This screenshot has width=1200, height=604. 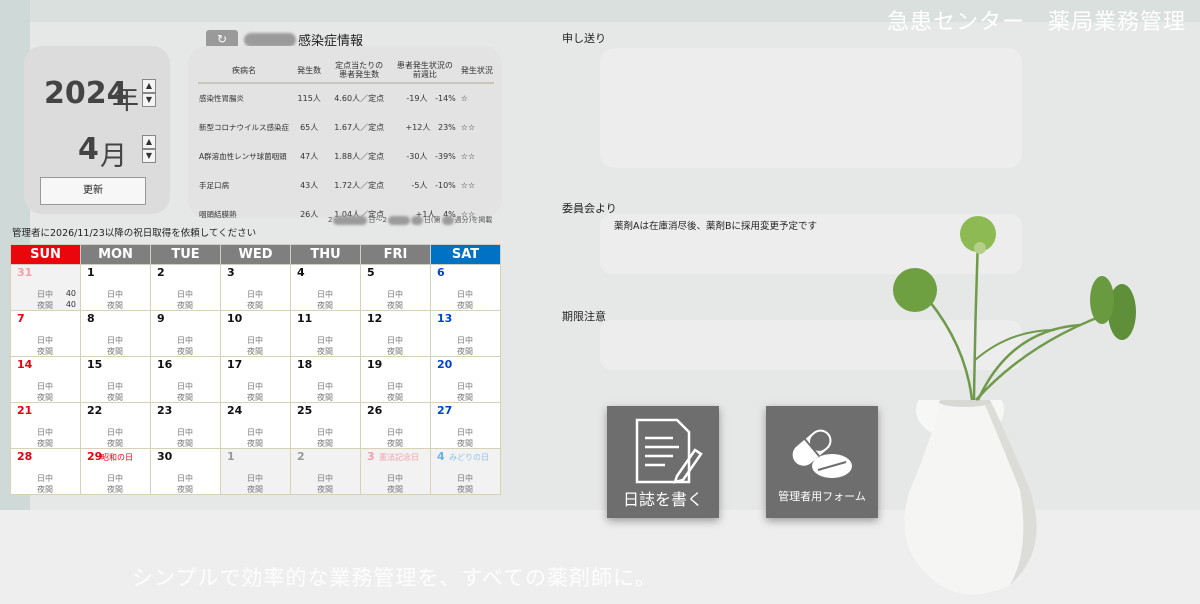 I want to click on diary-button: 日誌を書く, so click(x=663, y=462).